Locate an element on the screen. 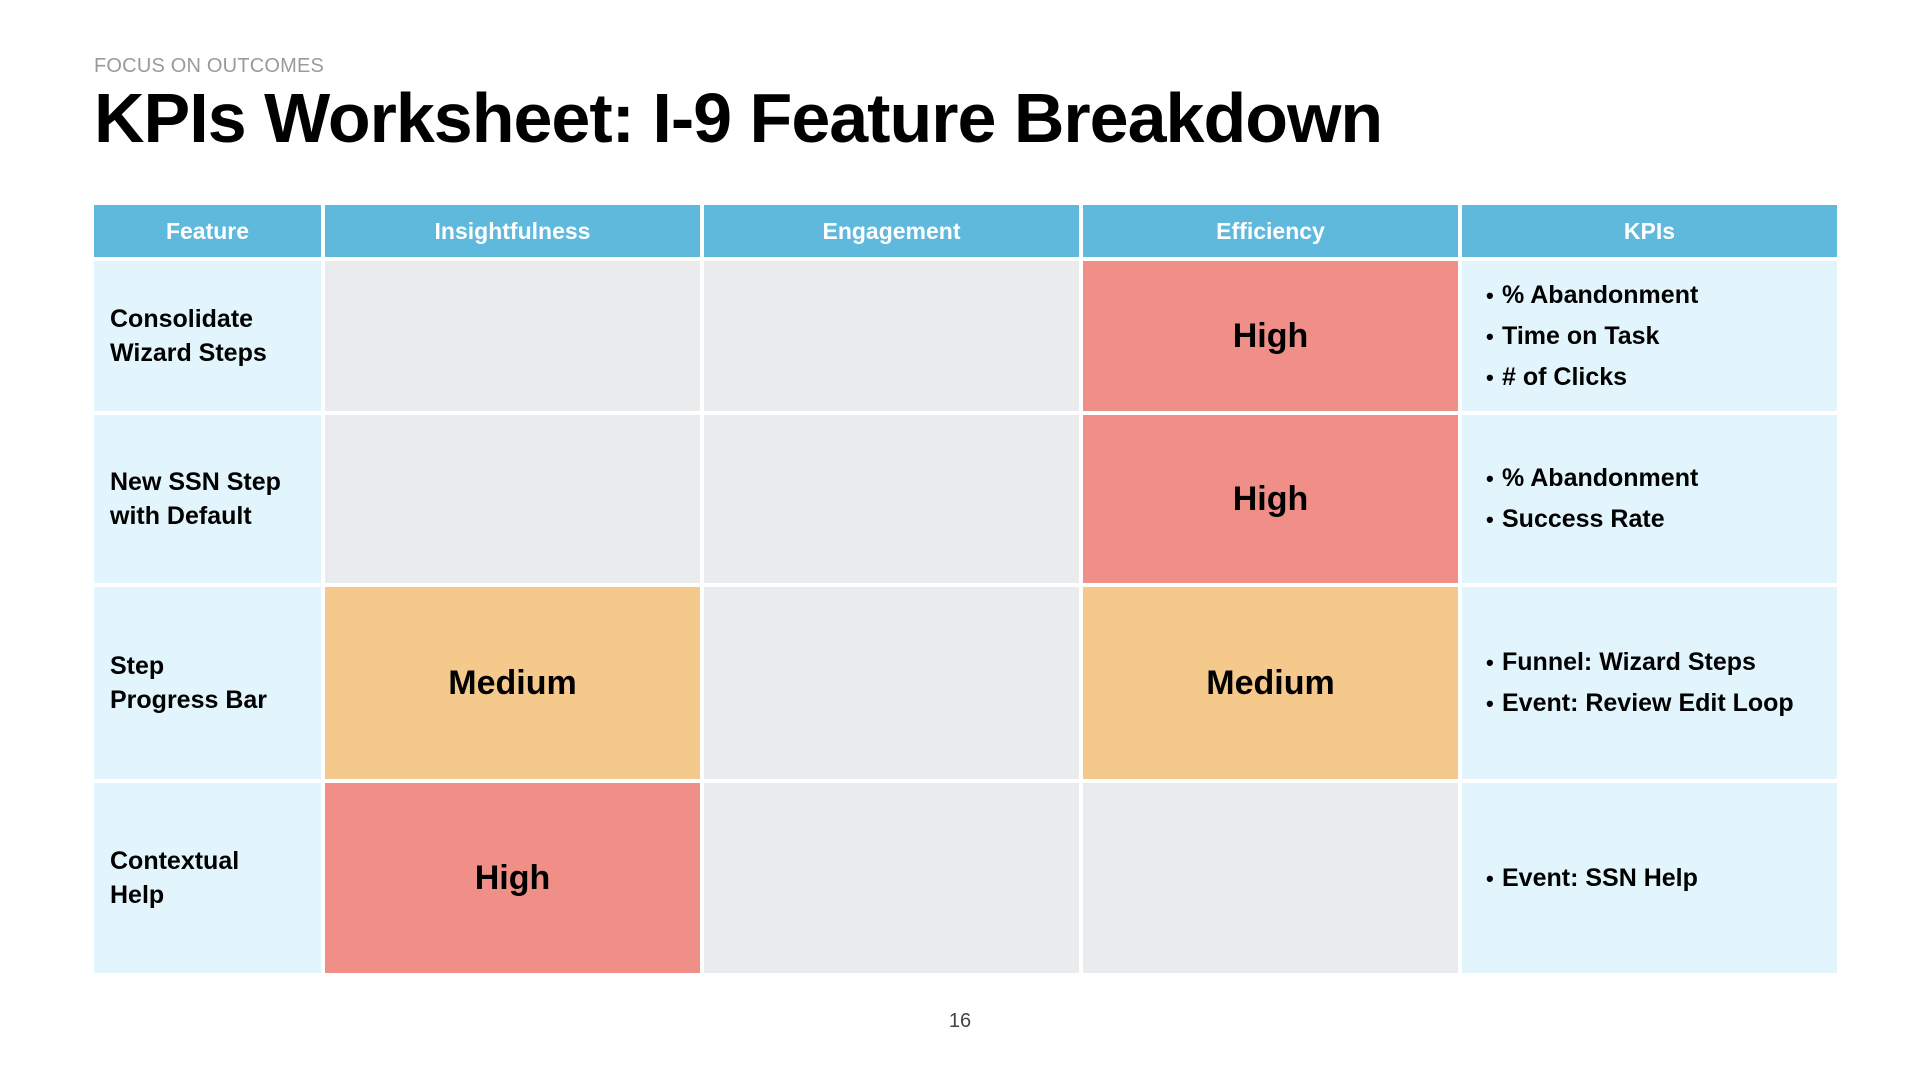 The width and height of the screenshot is (1920, 1080). kpi-list: • % Abandonment • Success Rate is located at coordinates (1649, 499).